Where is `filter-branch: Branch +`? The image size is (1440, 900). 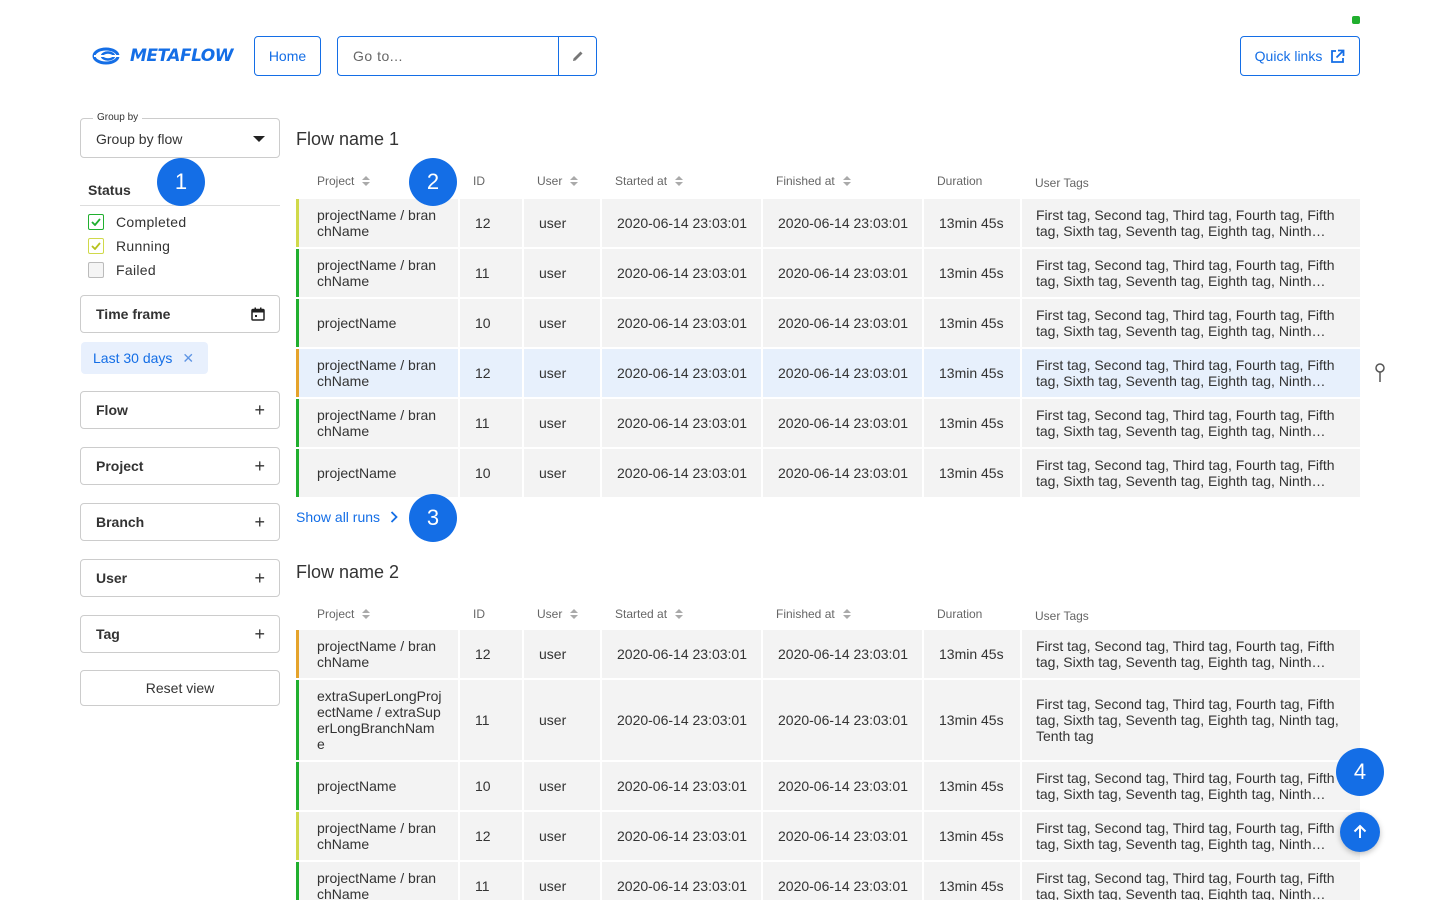 filter-branch: Branch + is located at coordinates (180, 522).